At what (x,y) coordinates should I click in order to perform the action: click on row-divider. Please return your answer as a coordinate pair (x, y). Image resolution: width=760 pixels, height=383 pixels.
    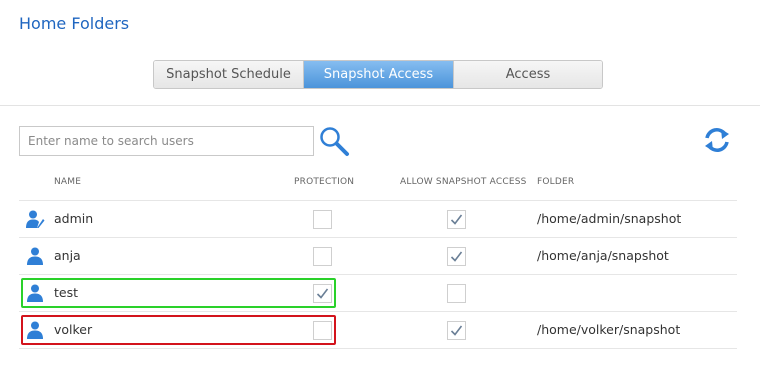
    Looking at the image, I should click on (378, 348).